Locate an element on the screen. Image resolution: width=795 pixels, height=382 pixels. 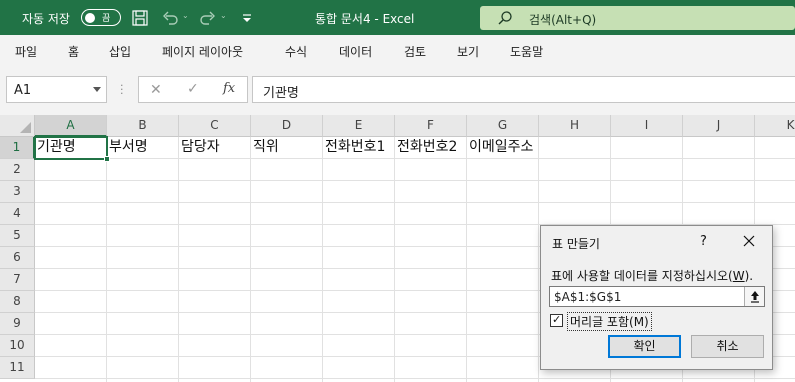
column-header-f: F is located at coordinates (431, 126).